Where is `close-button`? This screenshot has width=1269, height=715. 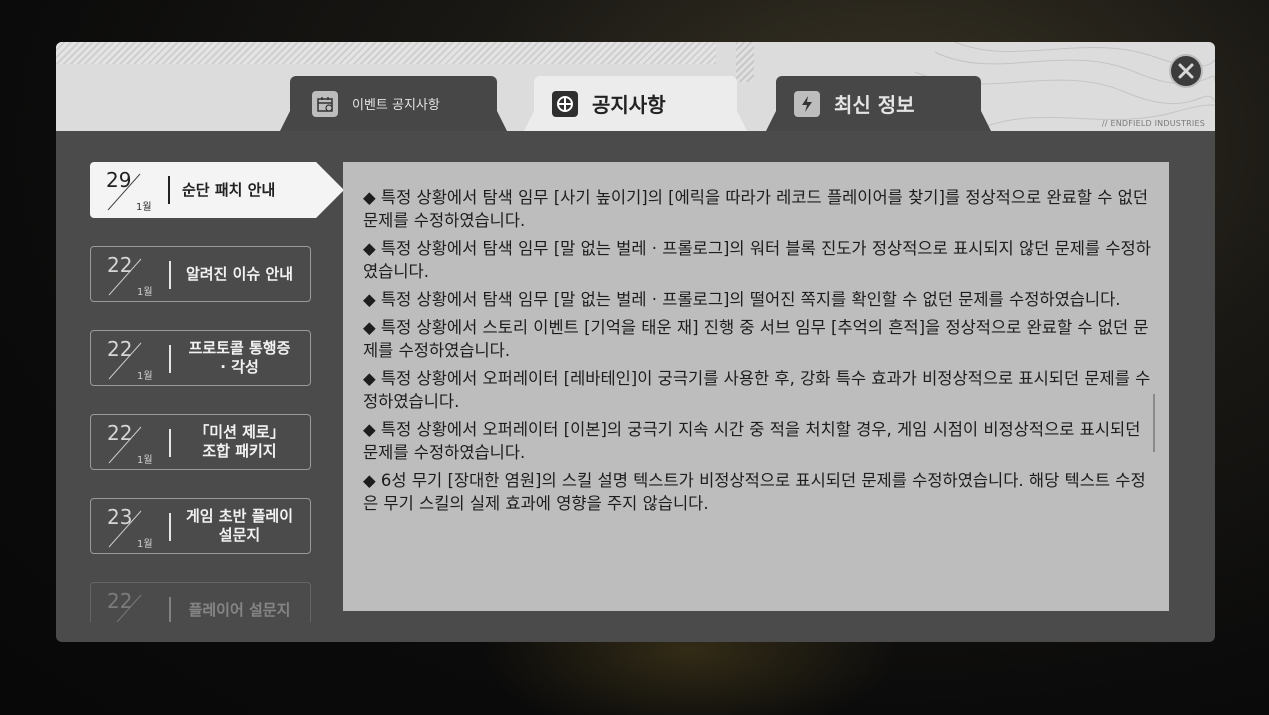
close-button is located at coordinates (1186, 71).